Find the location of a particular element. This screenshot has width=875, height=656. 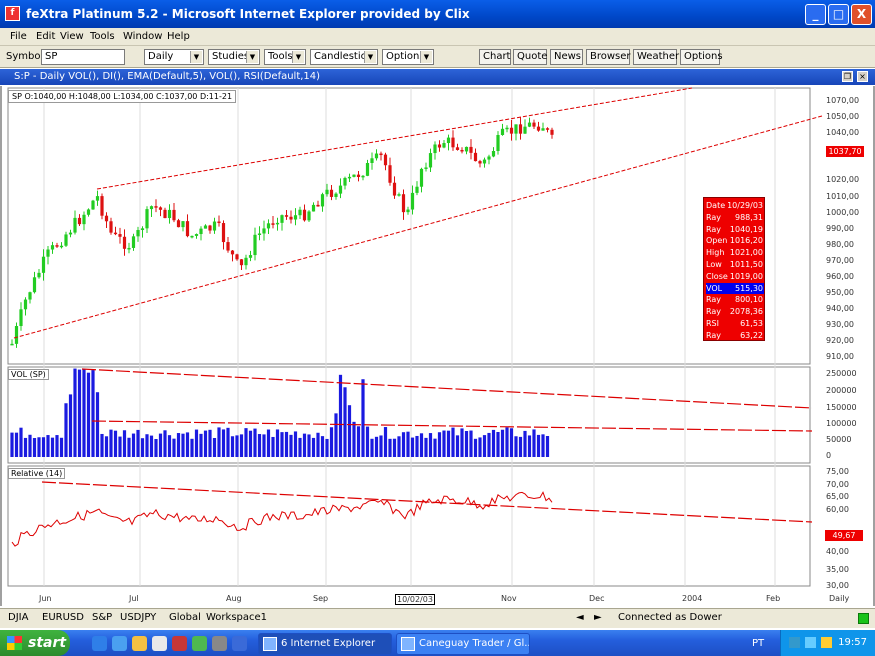

data-window-row: Date 10/29/03 is located at coordinates (735, 205).